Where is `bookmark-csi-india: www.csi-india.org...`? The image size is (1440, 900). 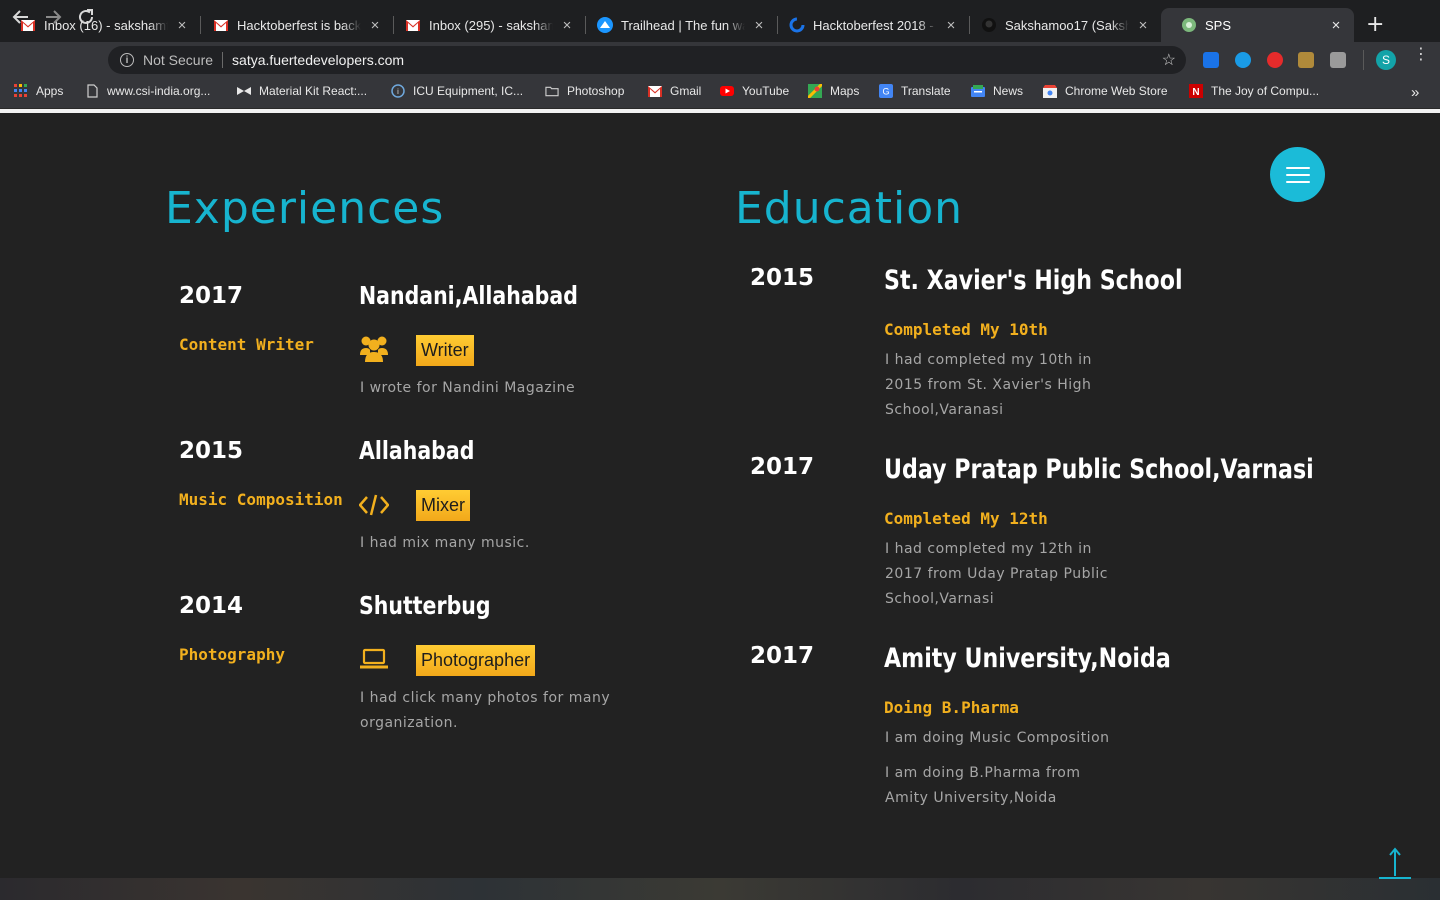
bookmark-csi-india: www.csi-india.org... is located at coordinates (147, 91).